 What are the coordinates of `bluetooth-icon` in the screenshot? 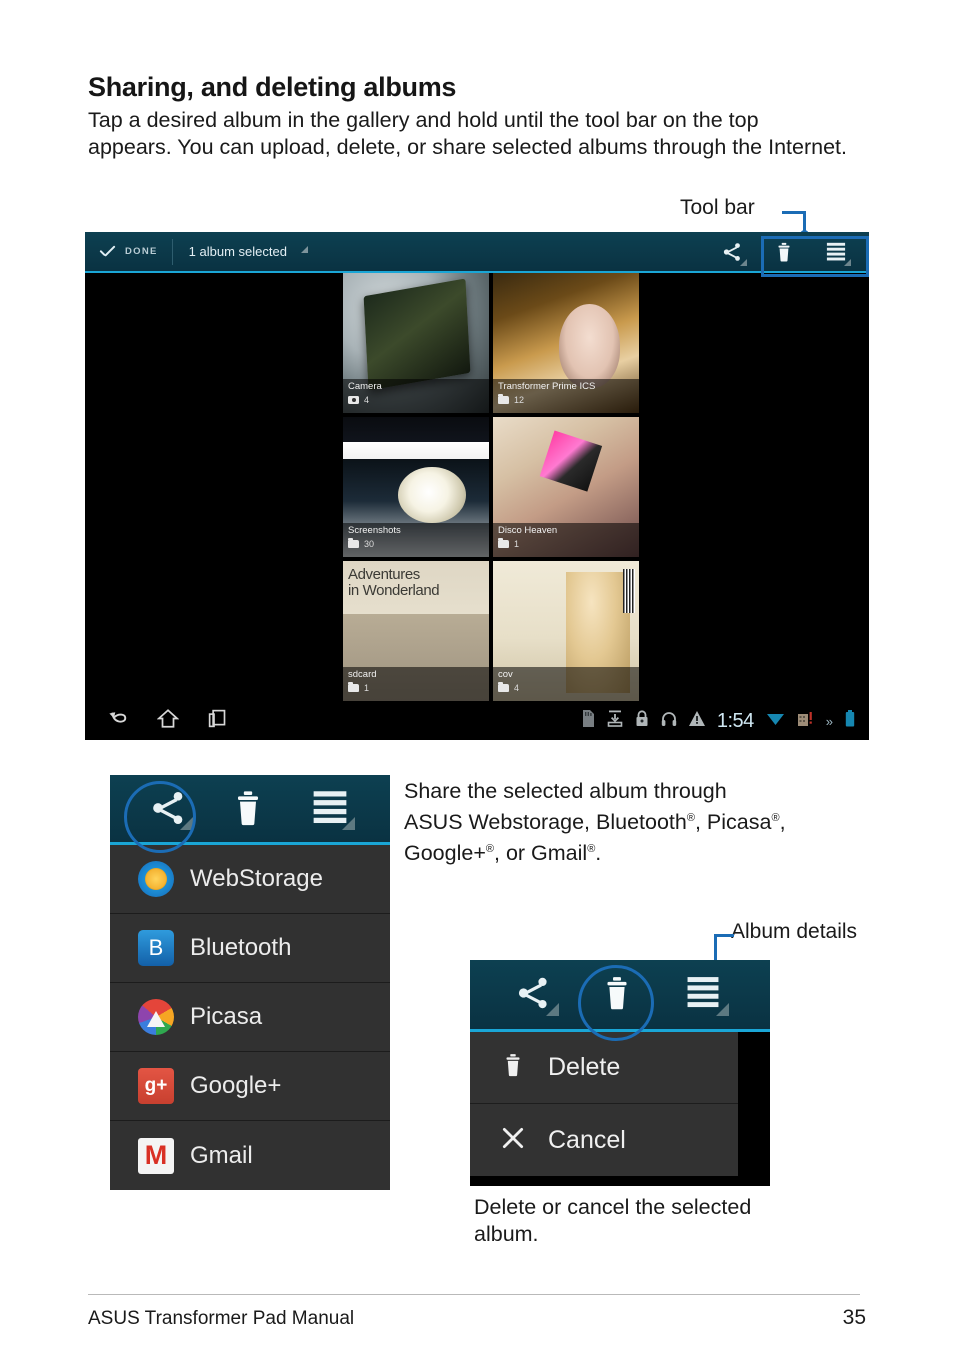 It's located at (156, 948).